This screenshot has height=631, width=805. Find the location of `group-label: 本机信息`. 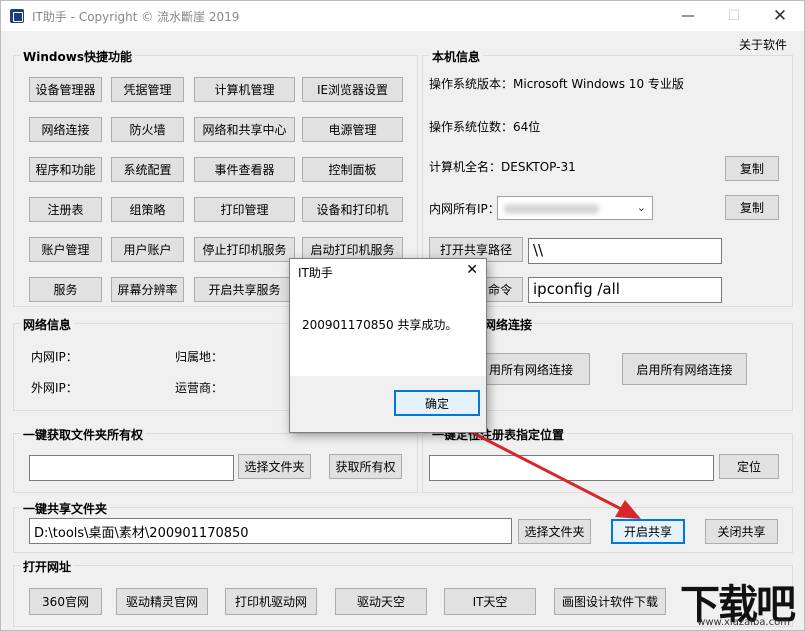

group-label: 本机信息 is located at coordinates (456, 56).